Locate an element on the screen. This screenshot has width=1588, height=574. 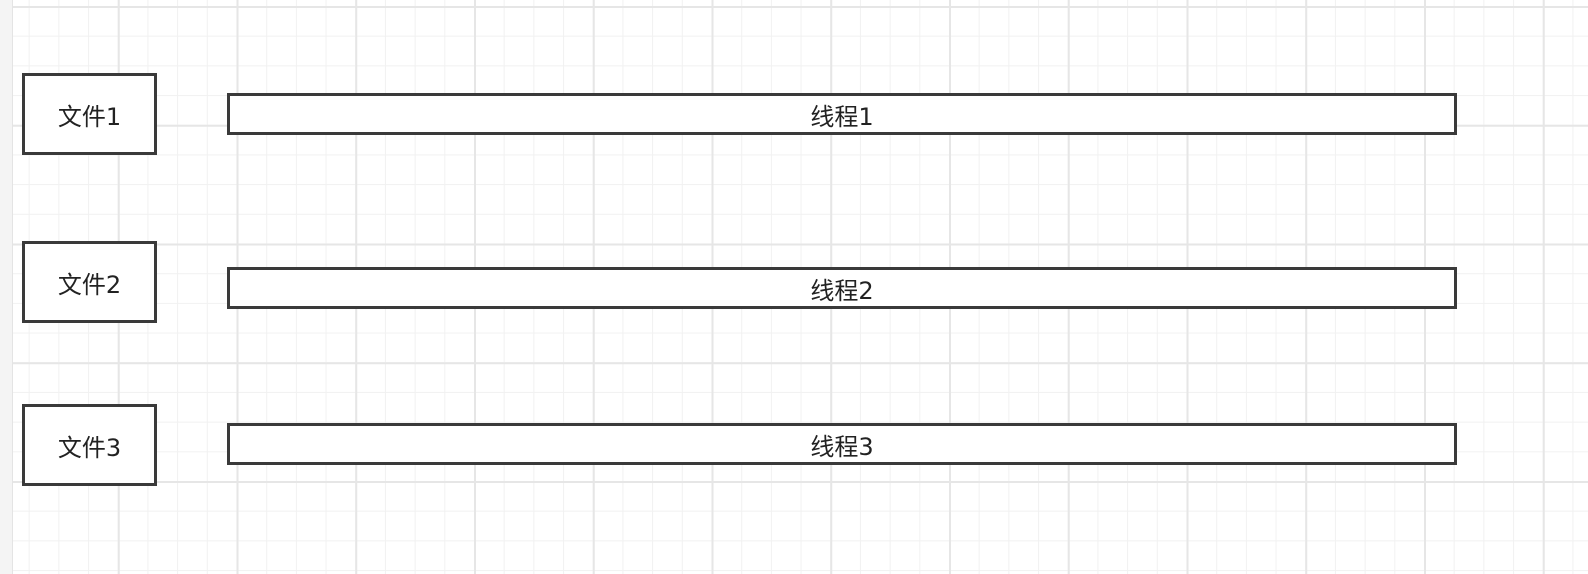
thread-bar-1: 线程1 is located at coordinates (842, 114).